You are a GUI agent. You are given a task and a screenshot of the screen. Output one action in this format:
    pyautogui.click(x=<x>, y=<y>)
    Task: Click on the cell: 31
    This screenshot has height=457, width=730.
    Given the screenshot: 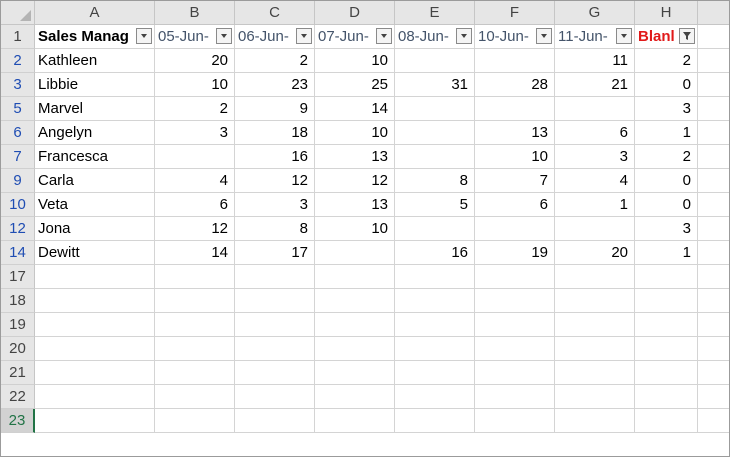 What is the action you would take?
    pyautogui.click(x=435, y=85)
    